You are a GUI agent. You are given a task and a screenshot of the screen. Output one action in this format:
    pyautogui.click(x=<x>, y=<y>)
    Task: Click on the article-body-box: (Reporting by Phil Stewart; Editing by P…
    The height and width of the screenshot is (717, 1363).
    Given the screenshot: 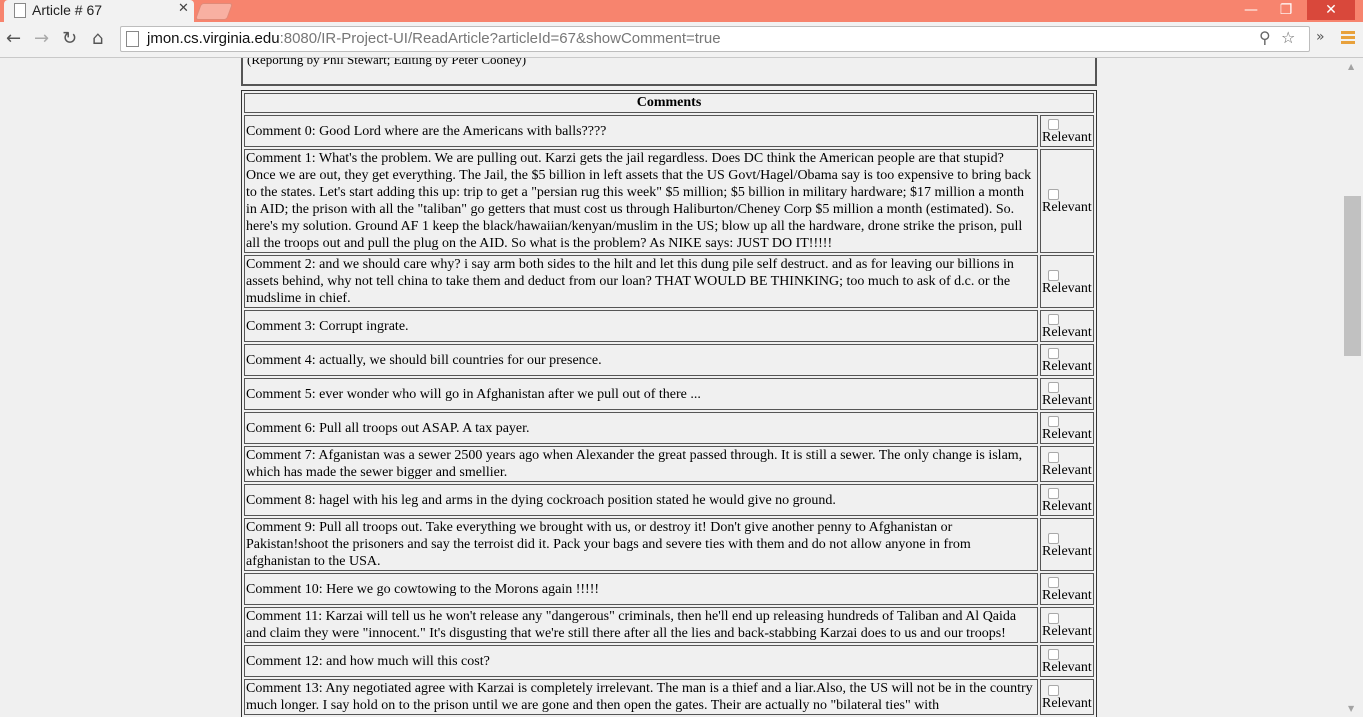 What is the action you would take?
    pyautogui.click(x=669, y=72)
    